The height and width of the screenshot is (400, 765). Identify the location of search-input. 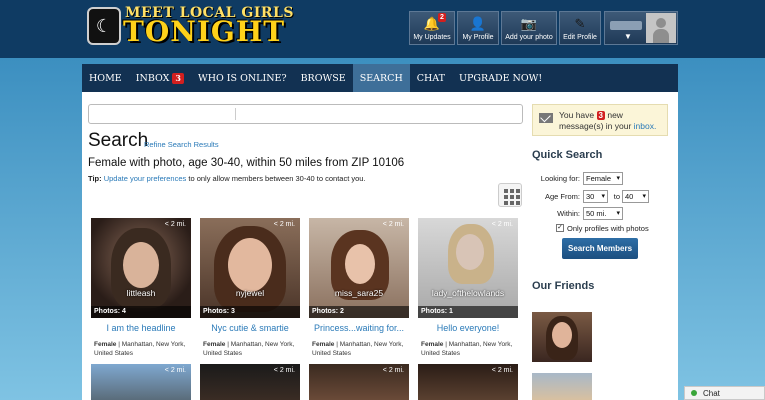
(305, 114).